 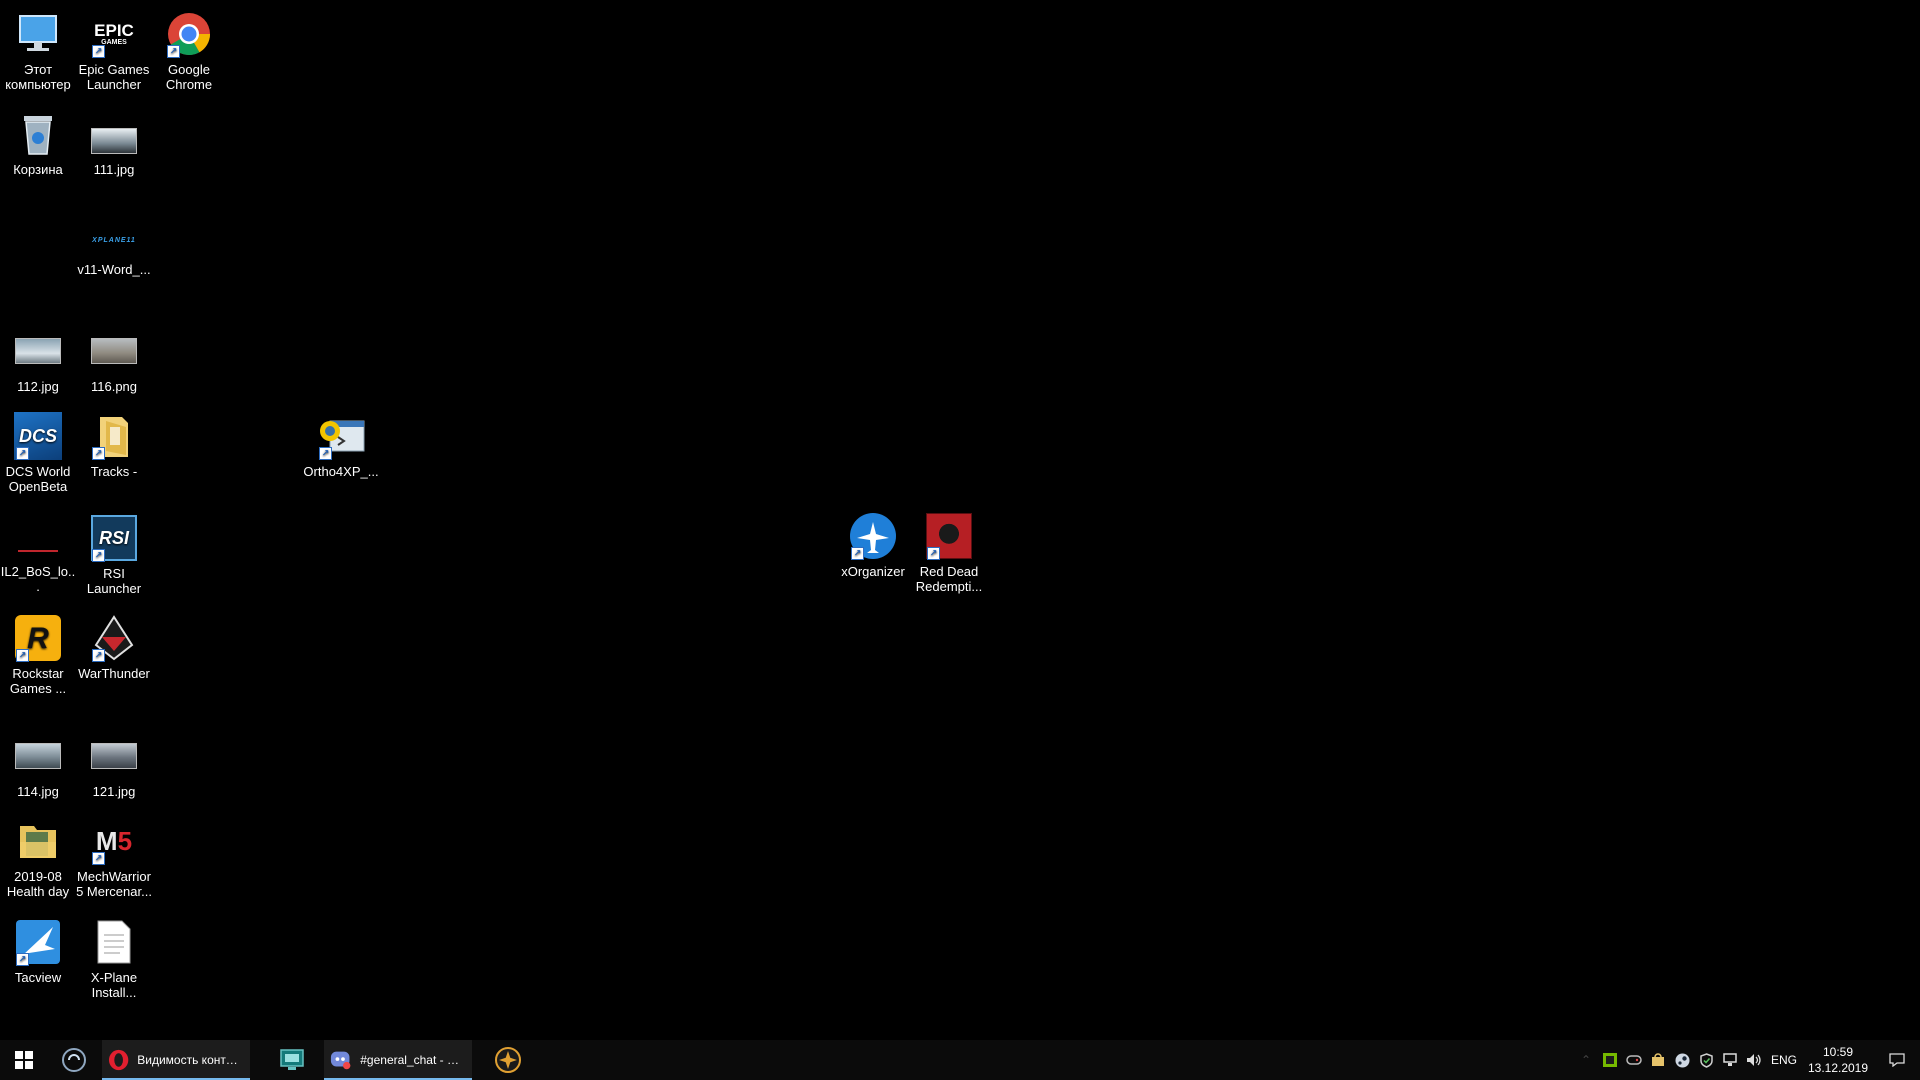 I want to click on start-button, so click(x=24, y=1060).